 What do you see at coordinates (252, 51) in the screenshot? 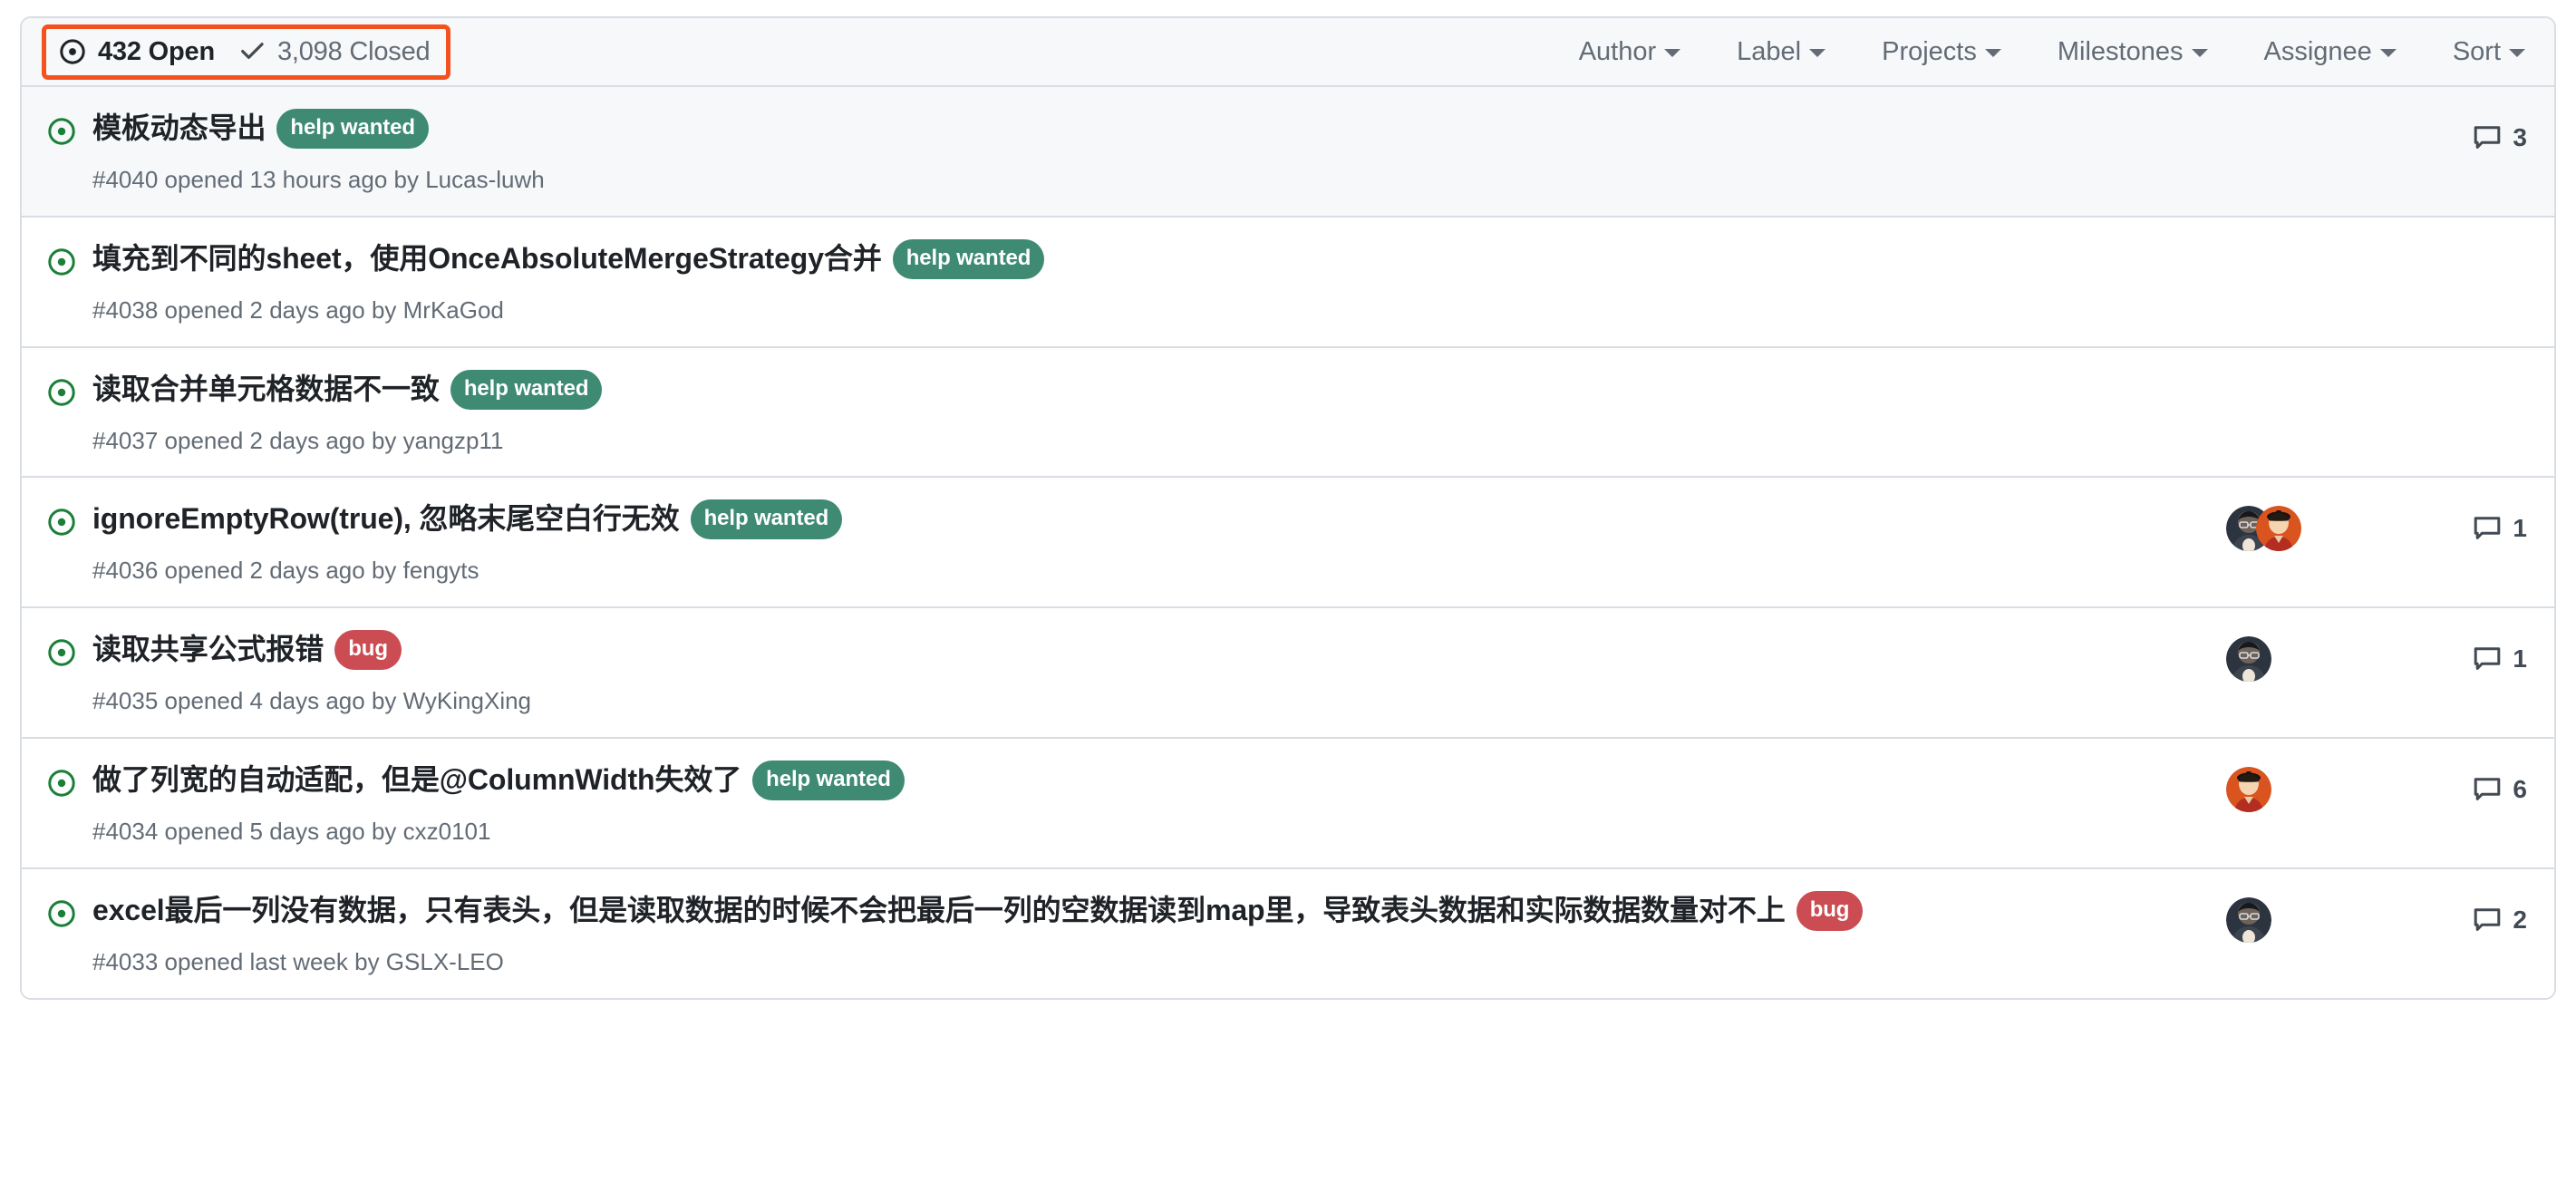
I see `check-icon` at bounding box center [252, 51].